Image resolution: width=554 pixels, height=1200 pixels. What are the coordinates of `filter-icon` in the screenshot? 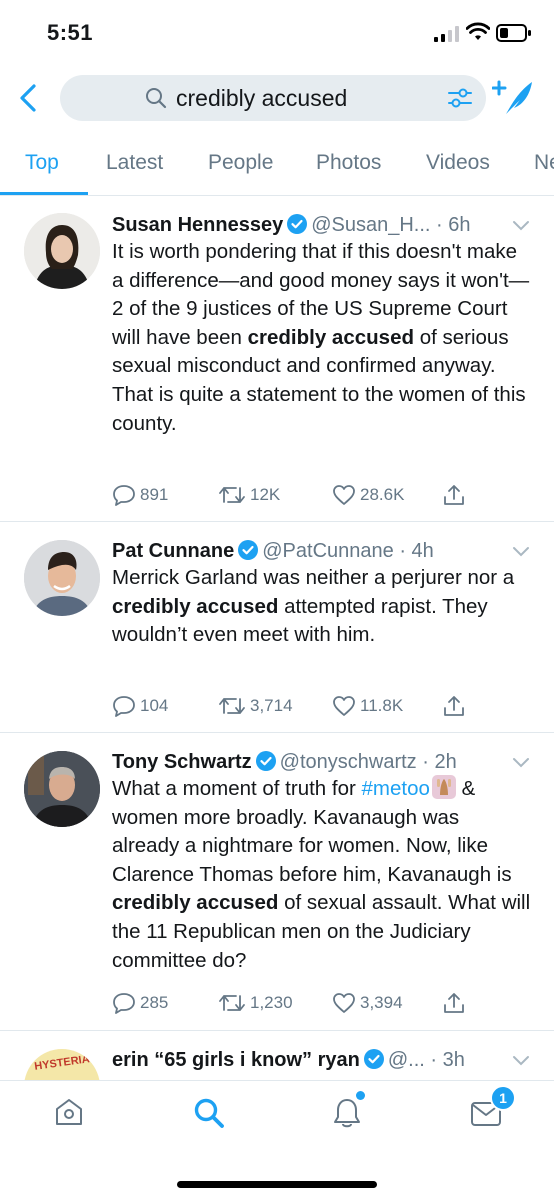 It's located at (460, 98).